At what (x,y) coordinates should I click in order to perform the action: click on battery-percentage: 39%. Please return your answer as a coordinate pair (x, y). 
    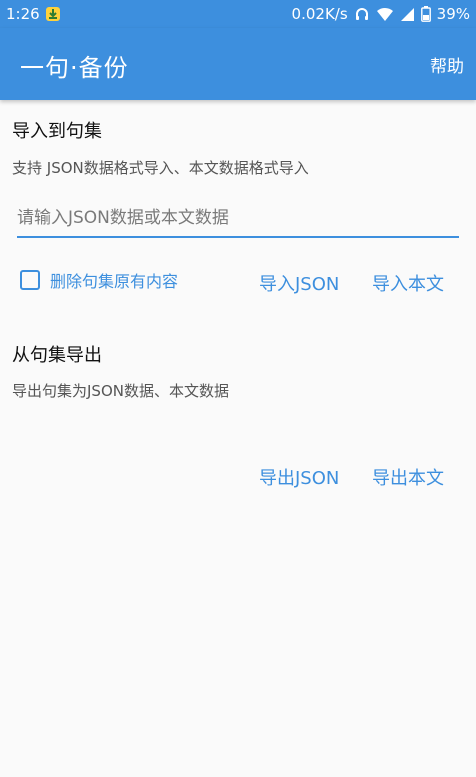
    Looking at the image, I should click on (453, 14).